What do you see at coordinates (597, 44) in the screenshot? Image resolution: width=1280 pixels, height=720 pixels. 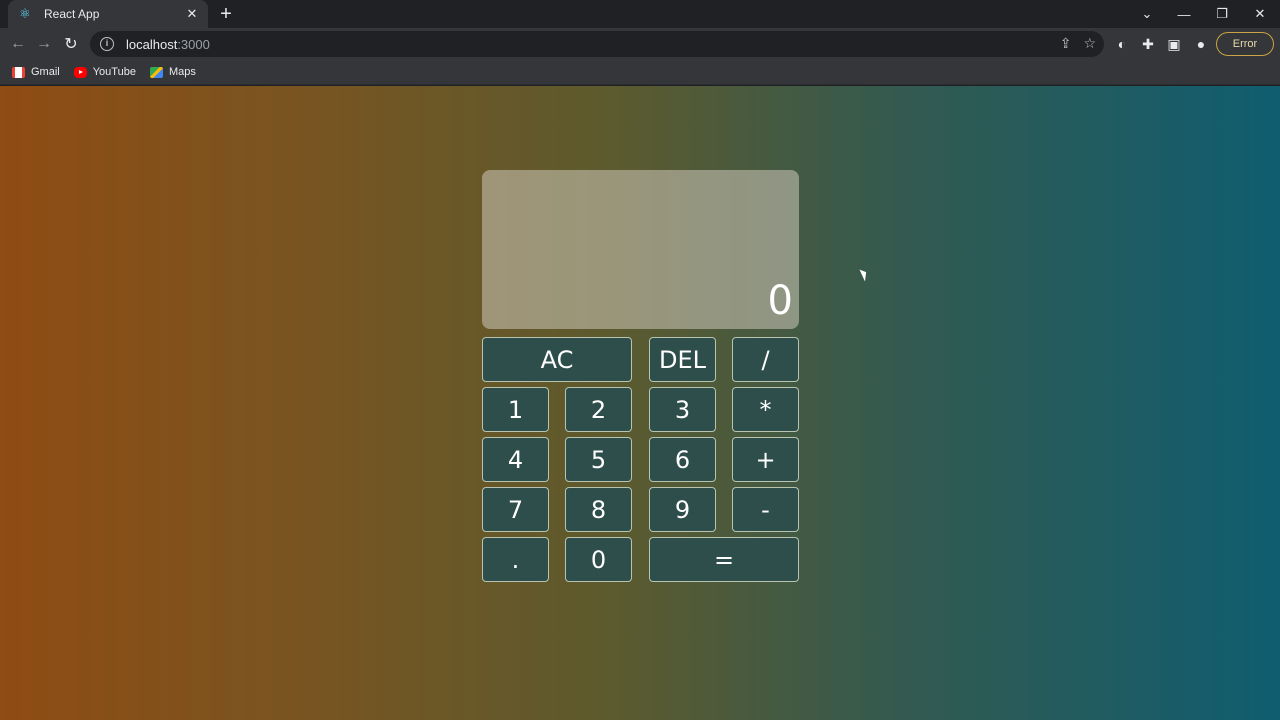 I see `address-bar: i localhost:3000 ⇪ ☆` at bounding box center [597, 44].